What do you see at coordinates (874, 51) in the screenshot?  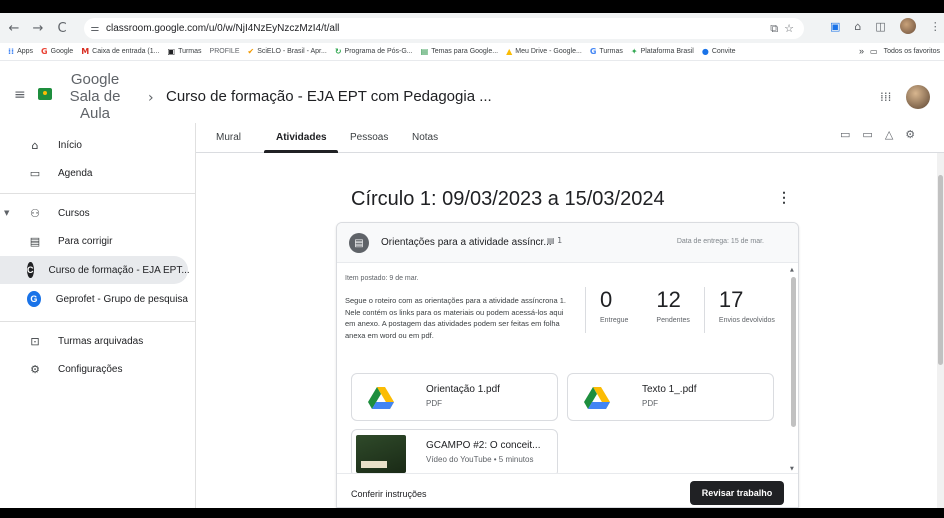 I see `folder-icon: ▭` at bounding box center [874, 51].